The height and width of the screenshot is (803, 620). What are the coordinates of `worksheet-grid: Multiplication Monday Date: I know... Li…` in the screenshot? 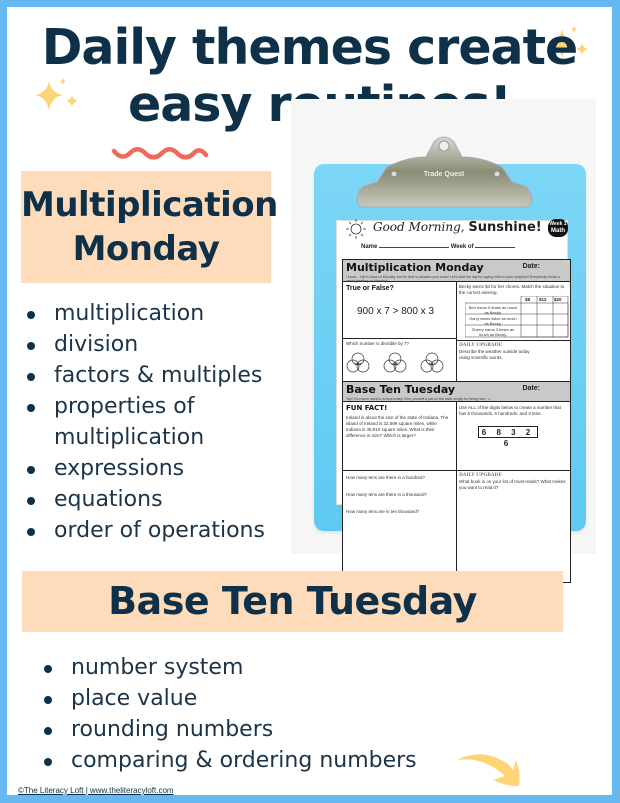 It's located at (456, 421).